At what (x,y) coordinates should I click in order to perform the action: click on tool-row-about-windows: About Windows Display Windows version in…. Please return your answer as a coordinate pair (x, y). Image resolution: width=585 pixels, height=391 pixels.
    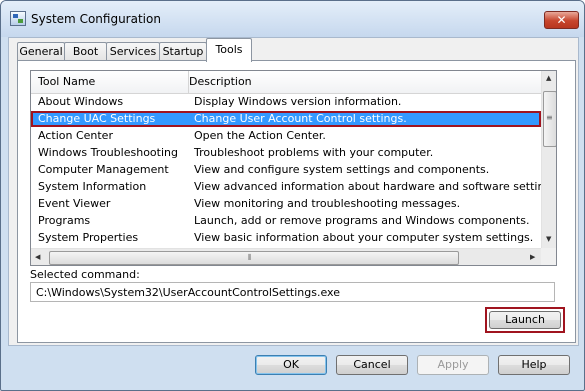
    Looking at the image, I should click on (286, 102).